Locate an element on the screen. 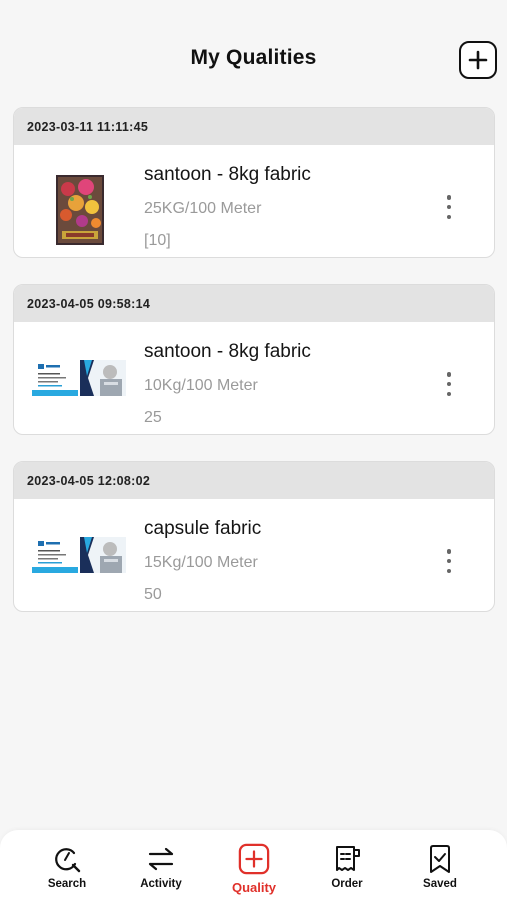 The height and width of the screenshot is (900, 507). card-timestamp: 2023-03-11 11:11:45 is located at coordinates (254, 126).